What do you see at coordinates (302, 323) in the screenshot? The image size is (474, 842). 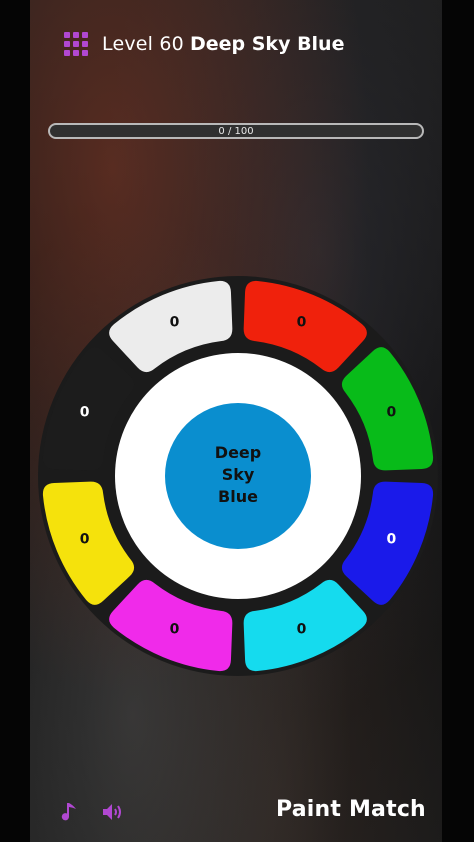 I see `color-segment-count-red: 0` at bounding box center [302, 323].